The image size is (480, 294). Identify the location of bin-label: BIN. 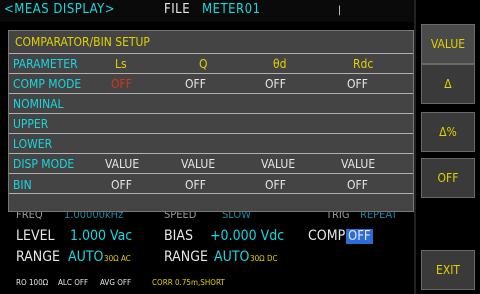
(22, 185).